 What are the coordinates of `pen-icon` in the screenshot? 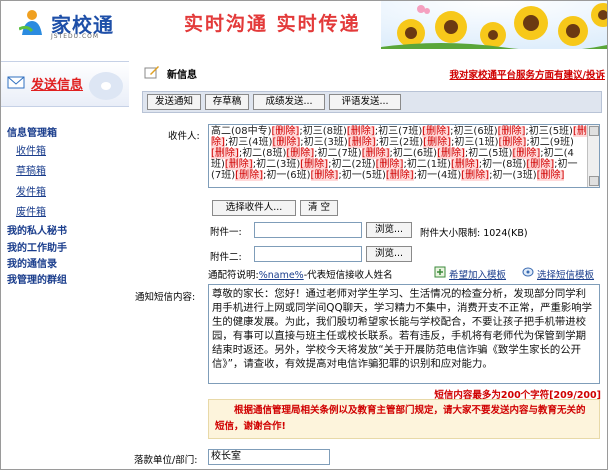 It's located at (151, 72).